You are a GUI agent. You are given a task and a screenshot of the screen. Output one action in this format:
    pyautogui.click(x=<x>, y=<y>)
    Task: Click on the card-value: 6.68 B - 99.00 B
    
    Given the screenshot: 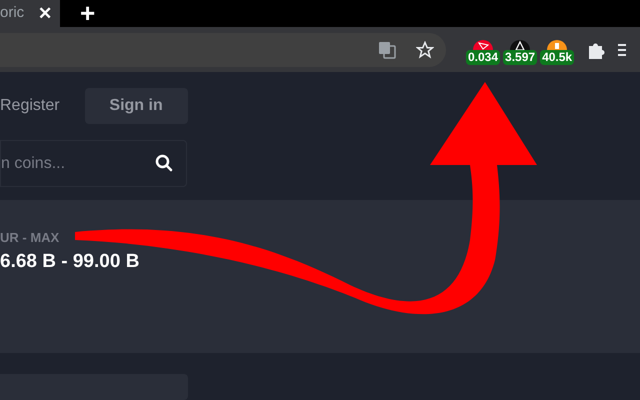 What is the action you would take?
    pyautogui.click(x=70, y=262)
    